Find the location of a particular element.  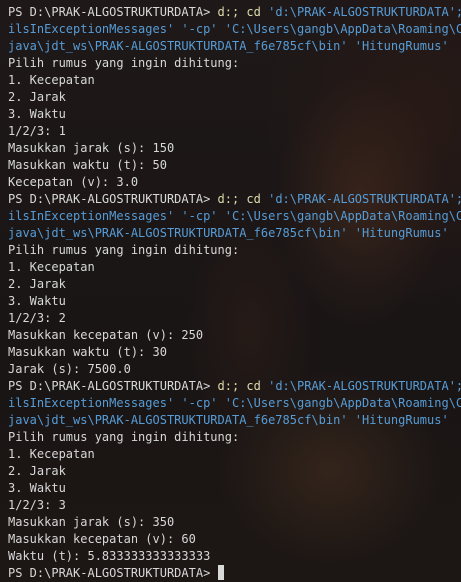

output-line: 1/2/3: 3 is located at coordinates (37, 505).